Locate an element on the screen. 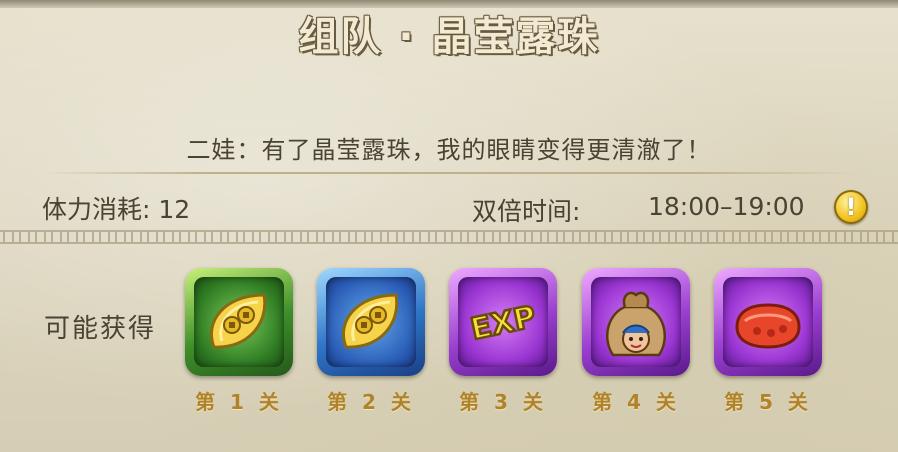  red-gem-icon is located at coordinates (768, 326).